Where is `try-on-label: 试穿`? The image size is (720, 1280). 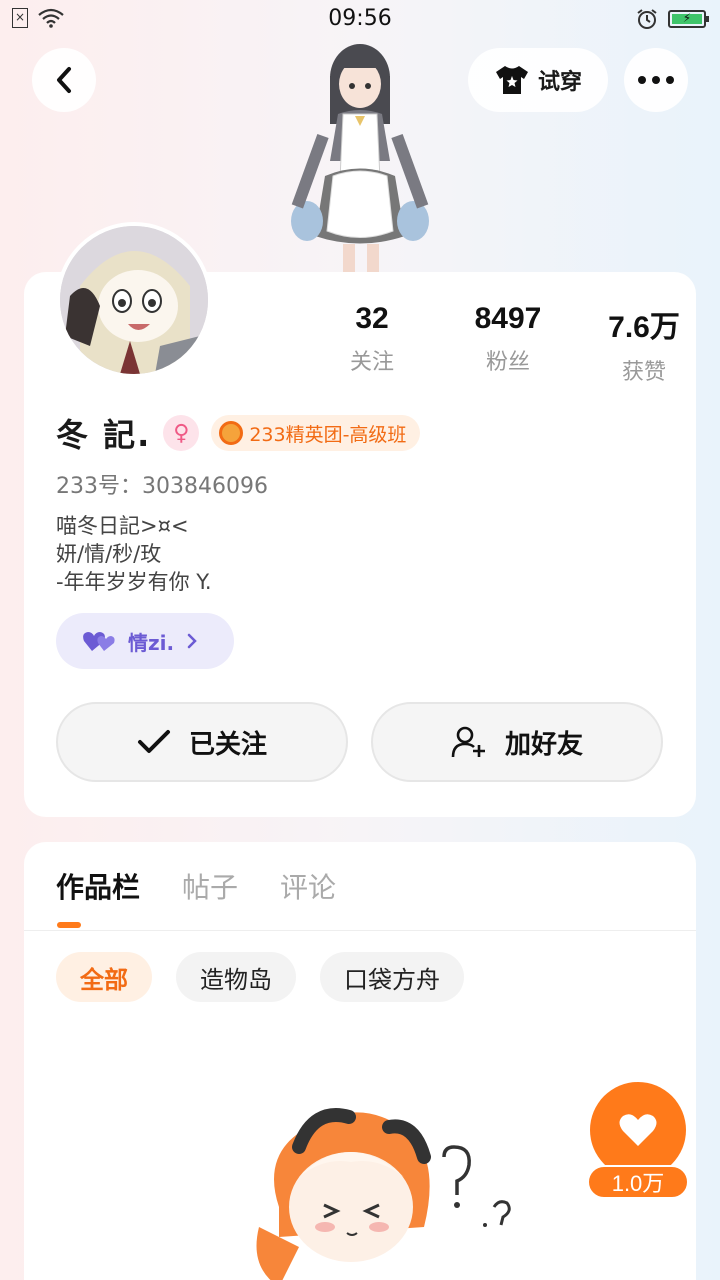 try-on-label: 试穿 is located at coordinates (559, 82).